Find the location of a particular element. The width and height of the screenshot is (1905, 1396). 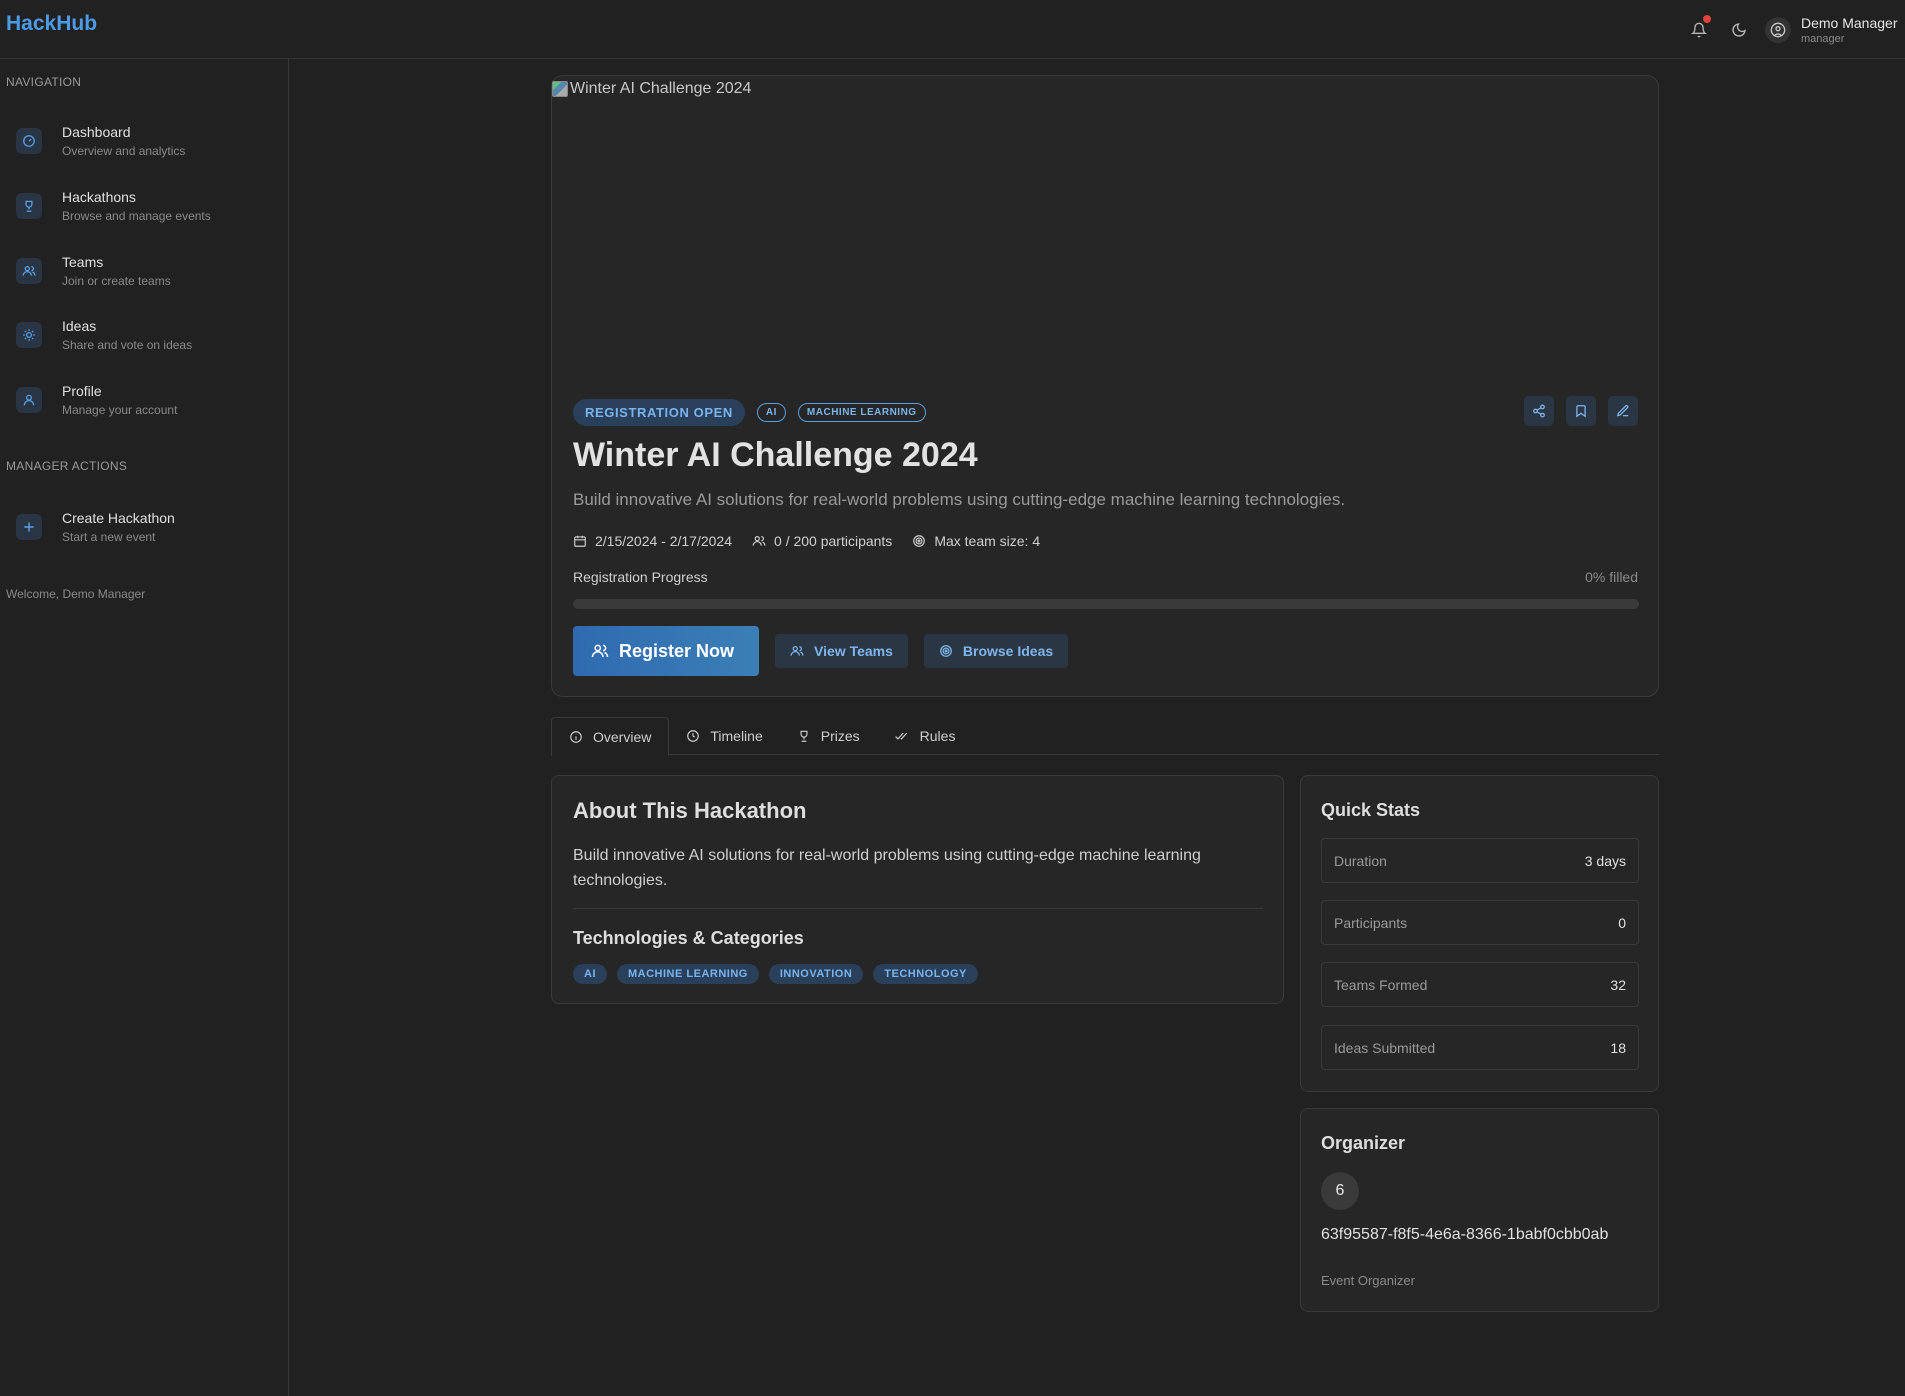

nav-section-title: NAVIGATION is located at coordinates (44, 82).